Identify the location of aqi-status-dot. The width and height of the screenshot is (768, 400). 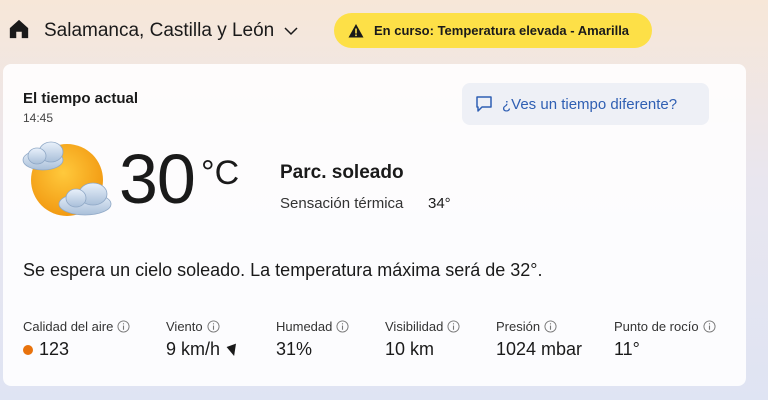
(28, 349).